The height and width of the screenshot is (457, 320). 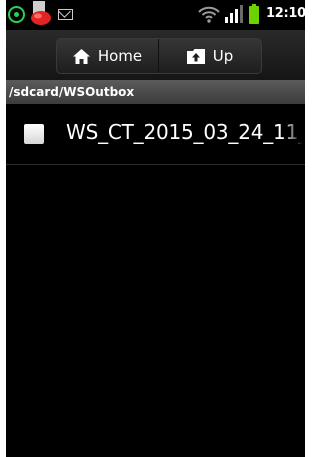 I want to click on signal-icon, so click(x=234, y=14).